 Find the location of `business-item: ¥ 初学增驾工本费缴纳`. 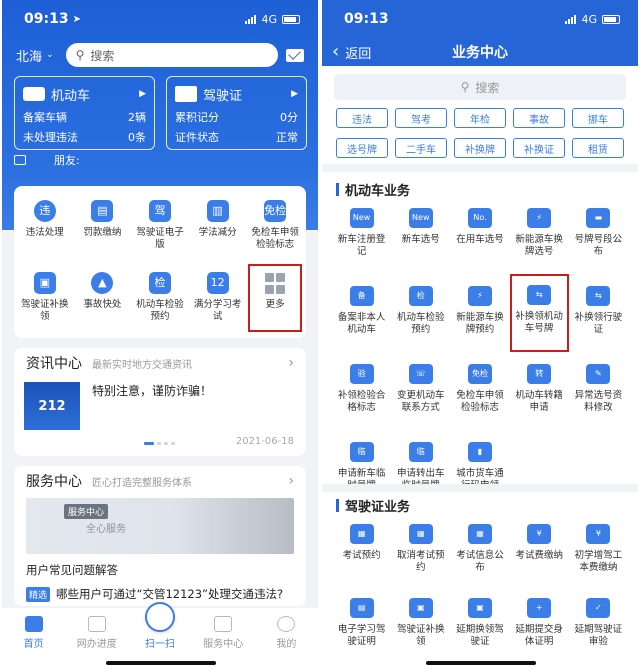

business-item: ¥ 初学增驾工本费缴纳 is located at coordinates (598, 549).